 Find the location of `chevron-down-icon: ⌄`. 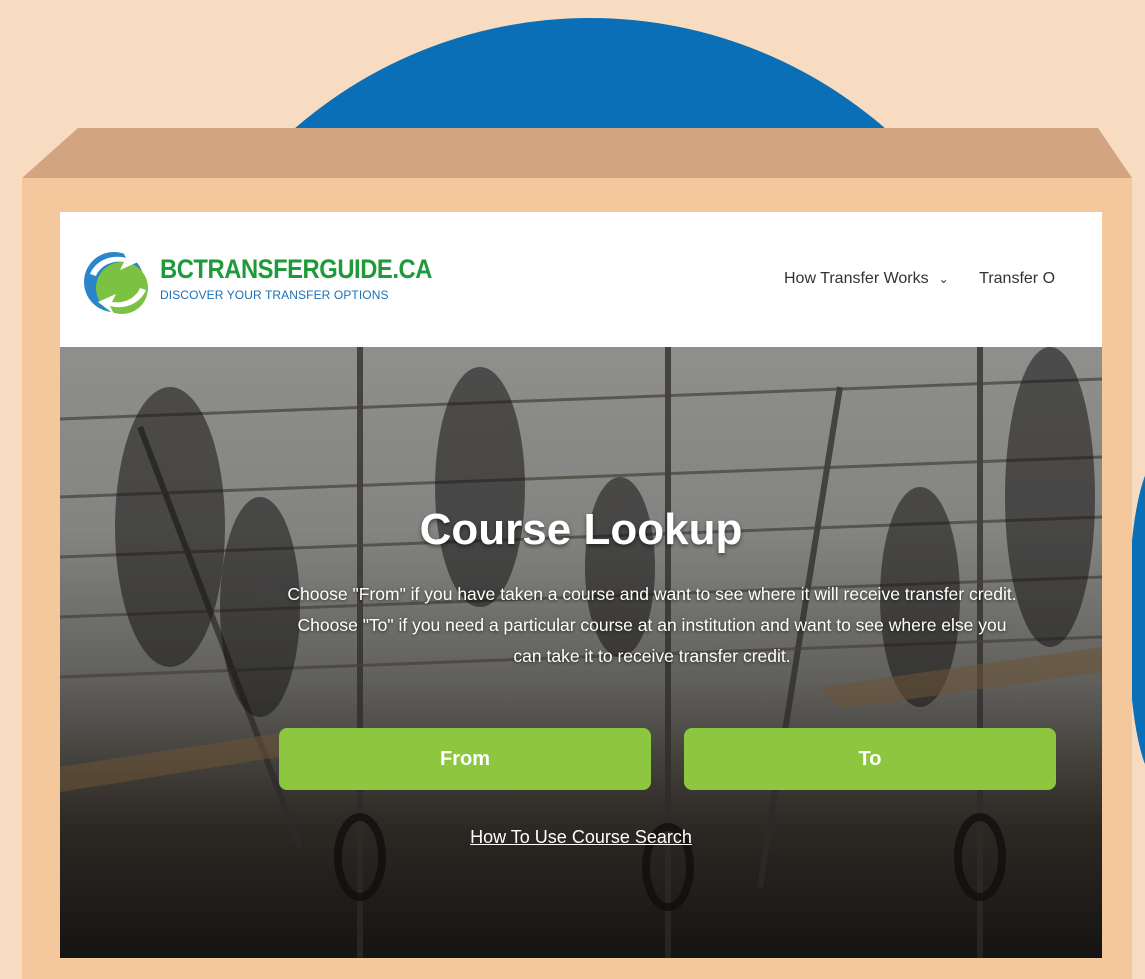

chevron-down-icon: ⌄ is located at coordinates (943, 279).